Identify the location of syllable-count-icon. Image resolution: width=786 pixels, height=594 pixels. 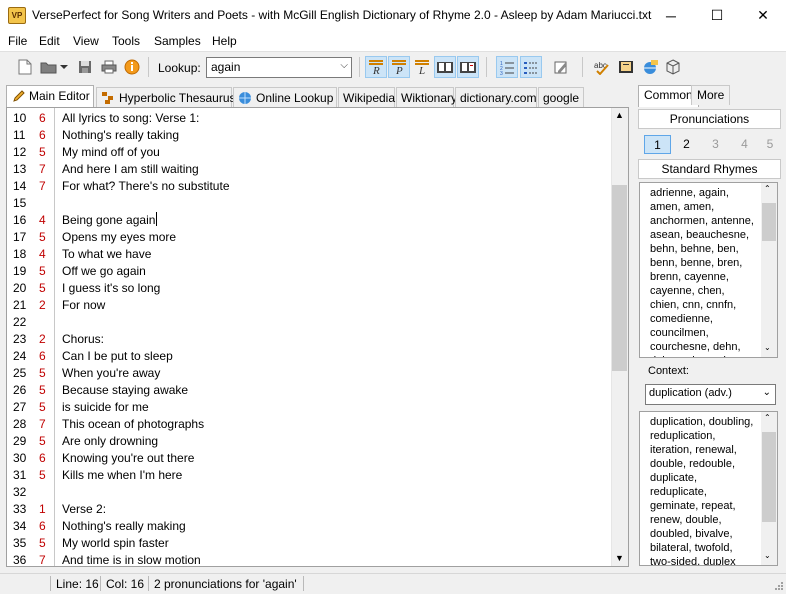
(531, 67).